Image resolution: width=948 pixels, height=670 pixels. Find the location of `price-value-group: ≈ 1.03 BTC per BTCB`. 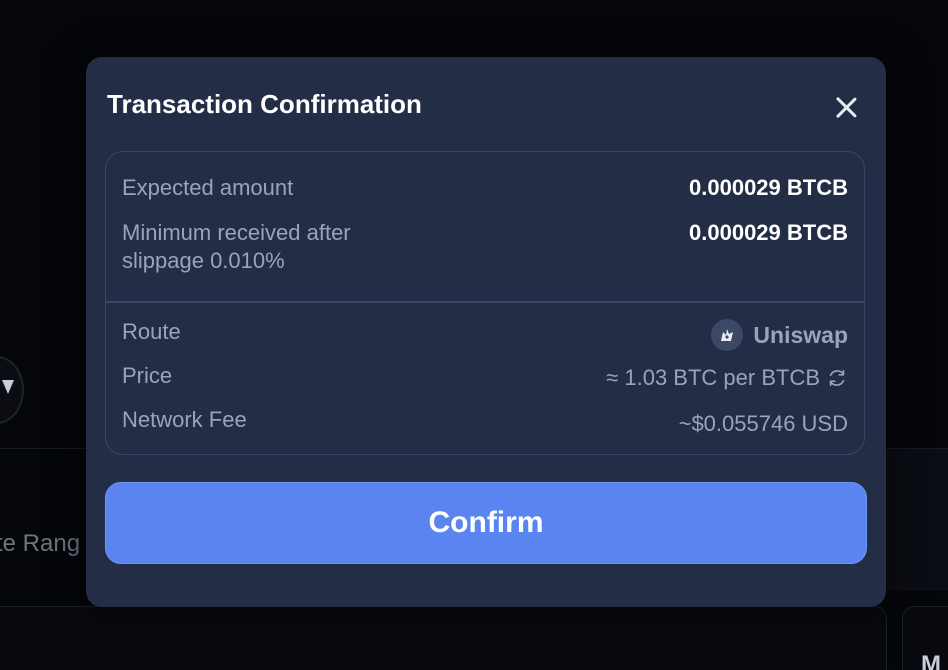

price-value-group: ≈ 1.03 BTC per BTCB is located at coordinates (727, 378).